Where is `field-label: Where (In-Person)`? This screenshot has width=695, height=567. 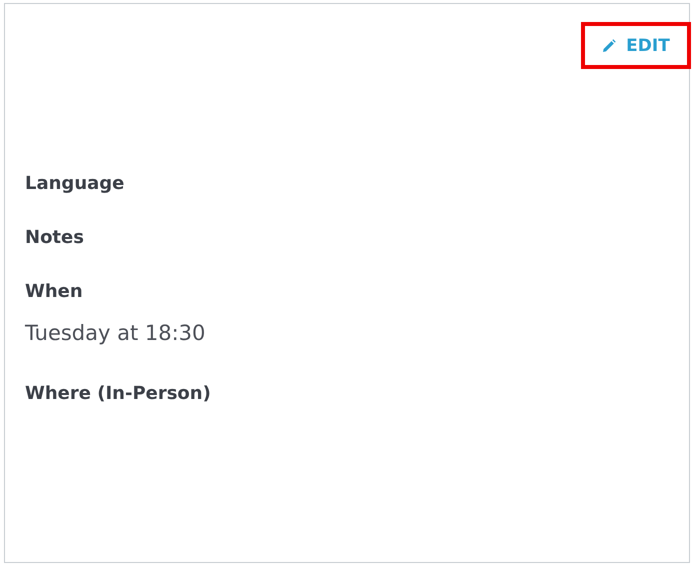 field-label: Where (In-Person) is located at coordinates (118, 394).